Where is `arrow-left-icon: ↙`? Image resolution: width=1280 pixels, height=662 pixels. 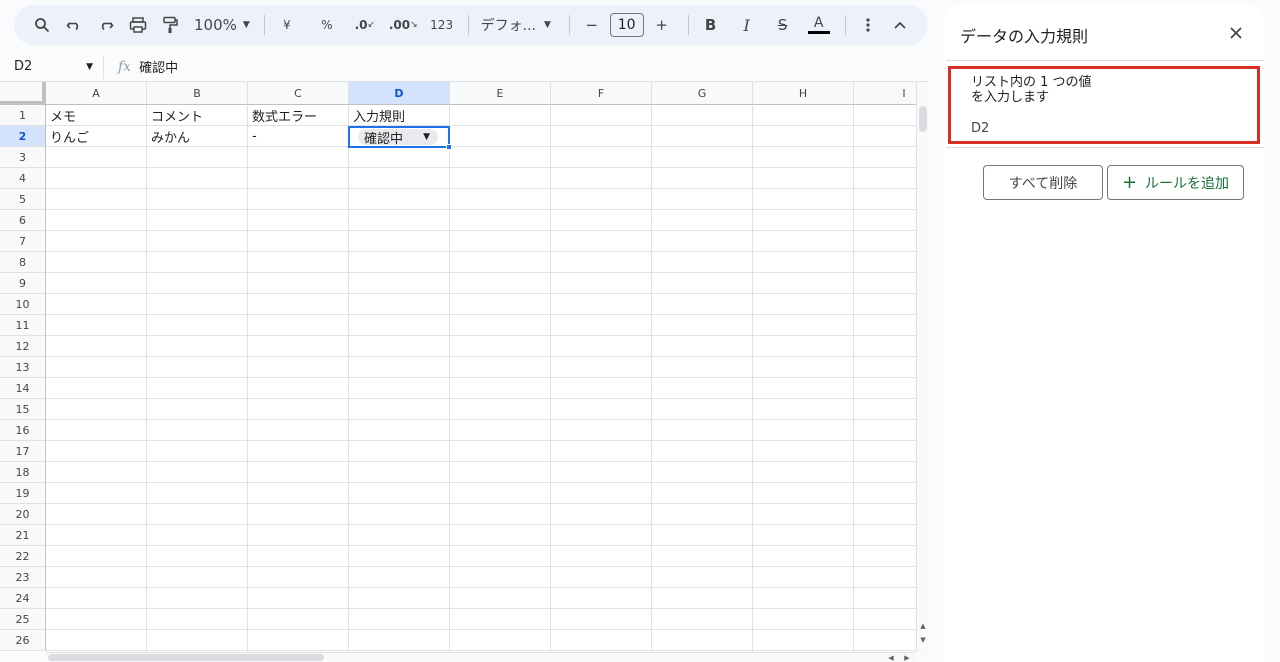 arrow-left-icon: ↙ is located at coordinates (371, 25).